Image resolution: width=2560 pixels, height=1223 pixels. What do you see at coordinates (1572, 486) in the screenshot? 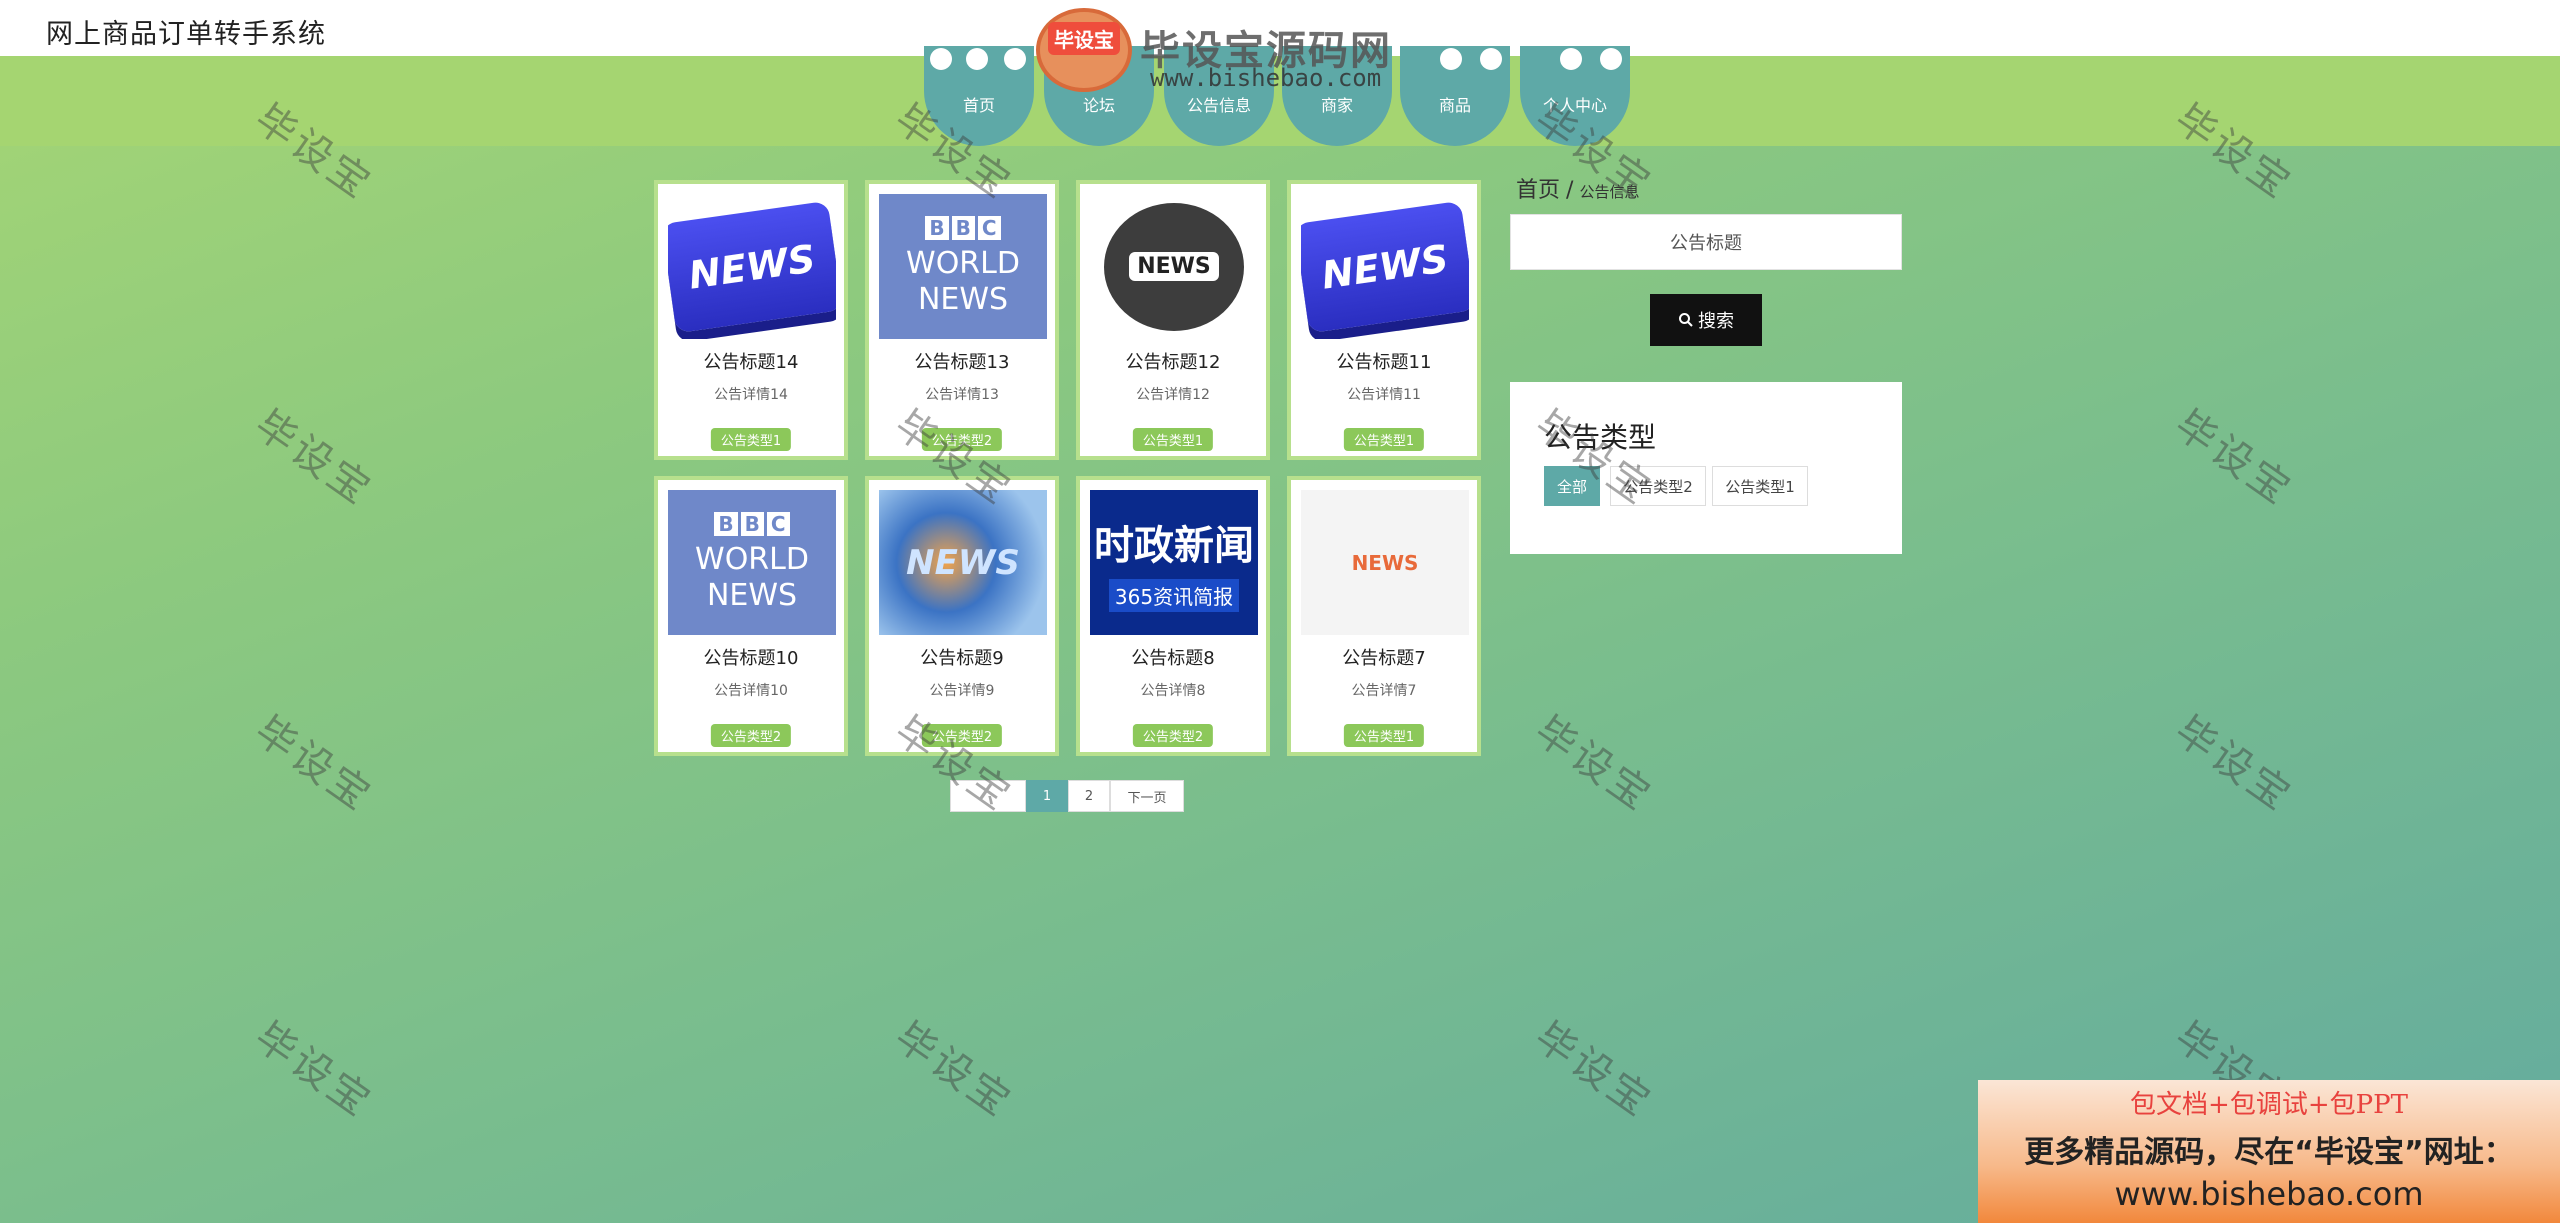
I see `category-all: 全部` at bounding box center [1572, 486].